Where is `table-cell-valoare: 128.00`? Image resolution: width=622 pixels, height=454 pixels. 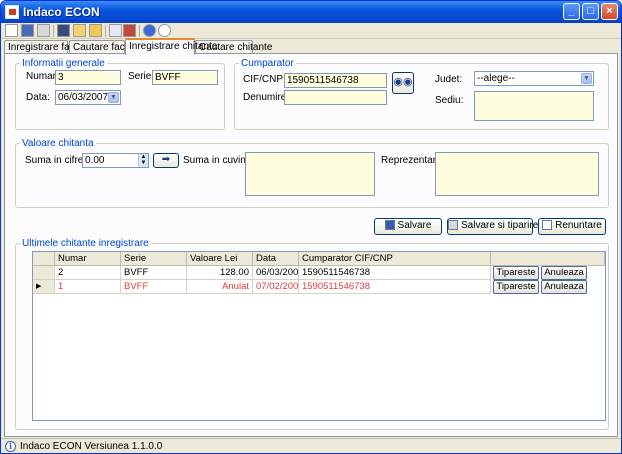
table-cell-valoare: 128.00 is located at coordinates (220, 273).